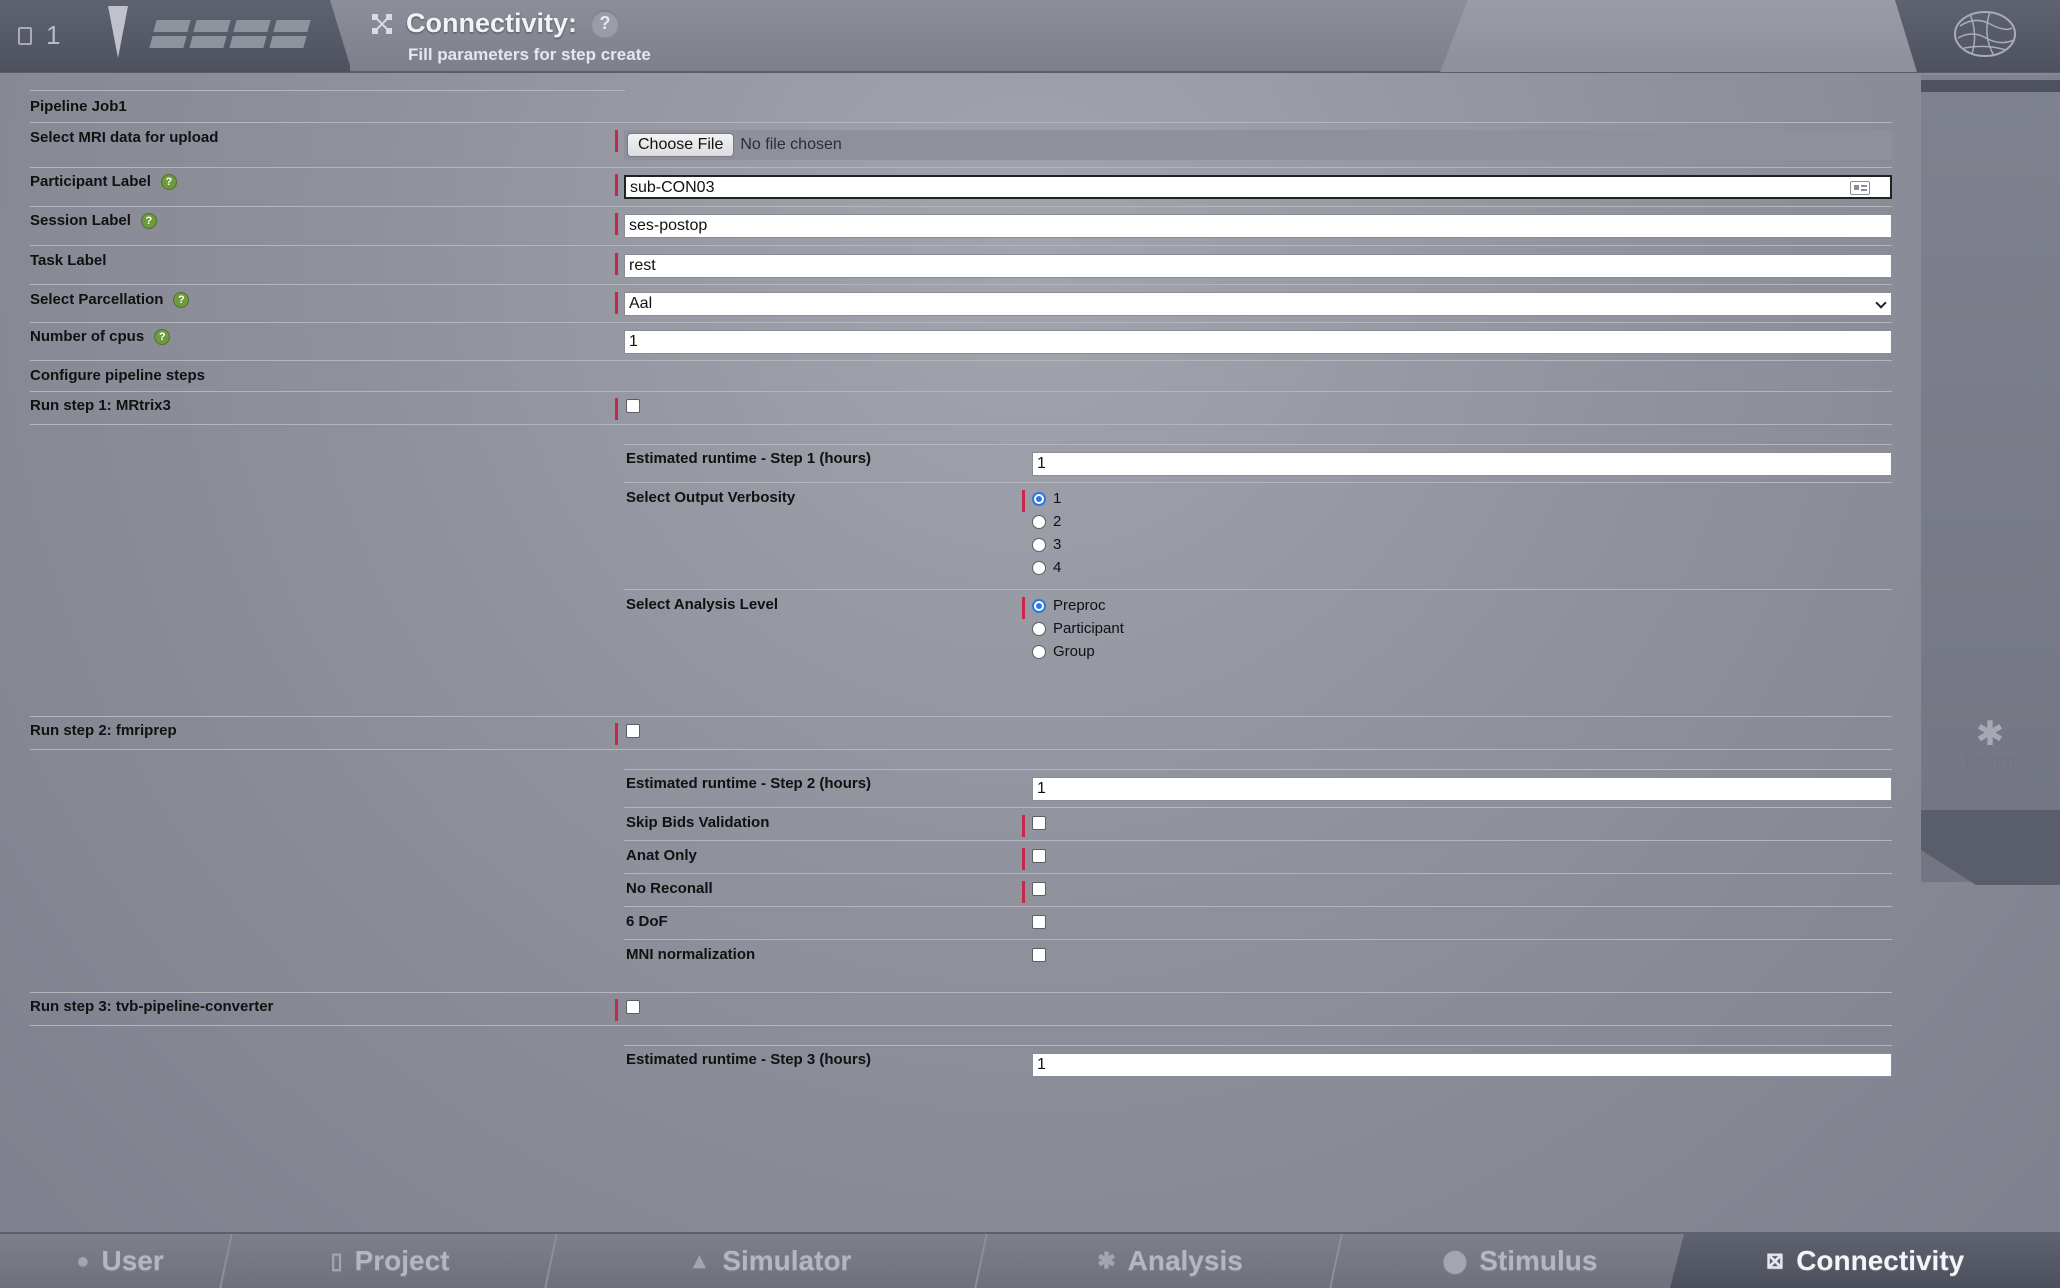  I want to click on parcellation-select: Aal, so click(1258, 304).